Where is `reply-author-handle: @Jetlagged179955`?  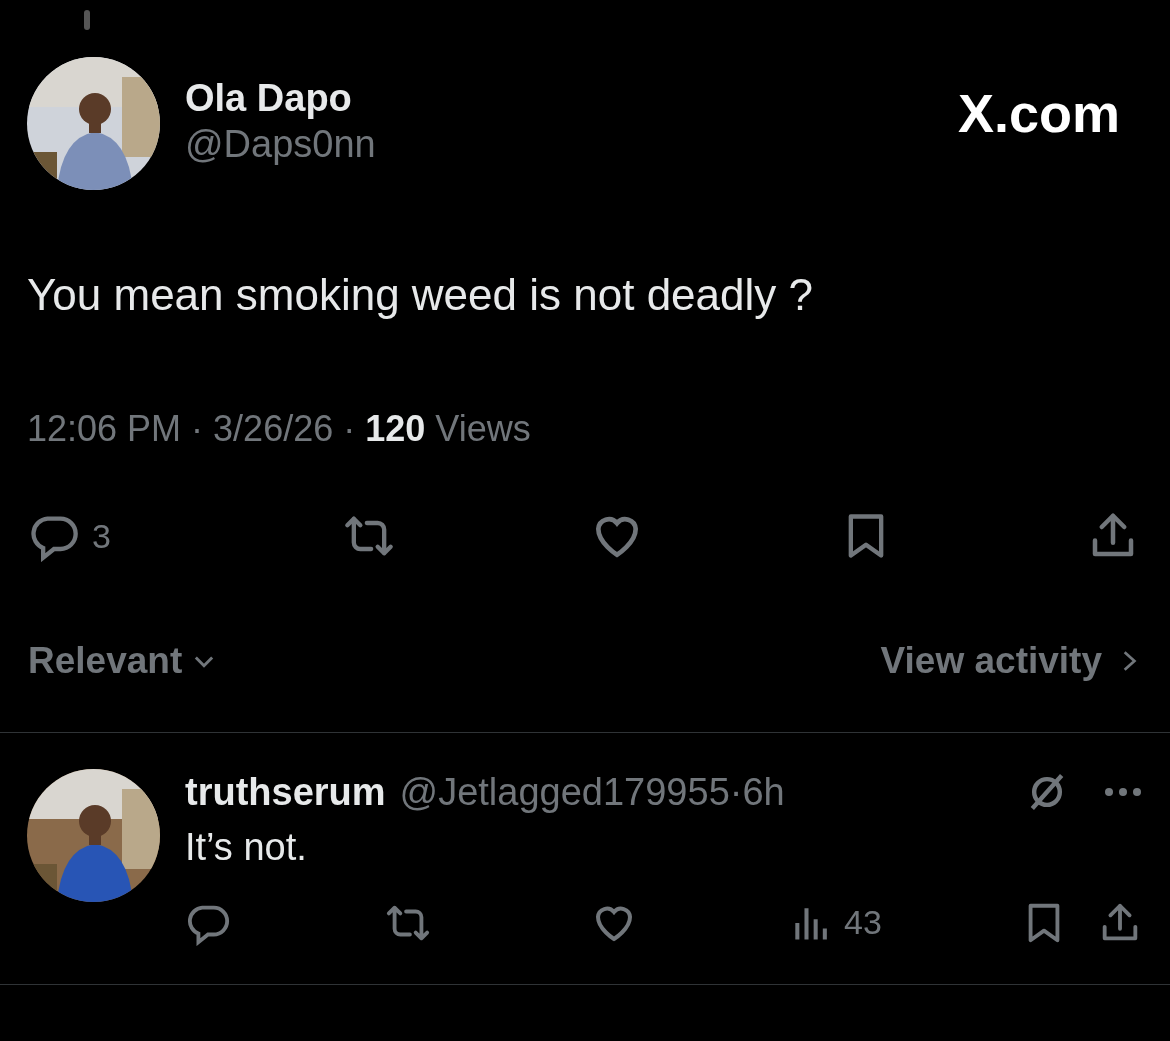 reply-author-handle: @Jetlagged179955 is located at coordinates (564, 792).